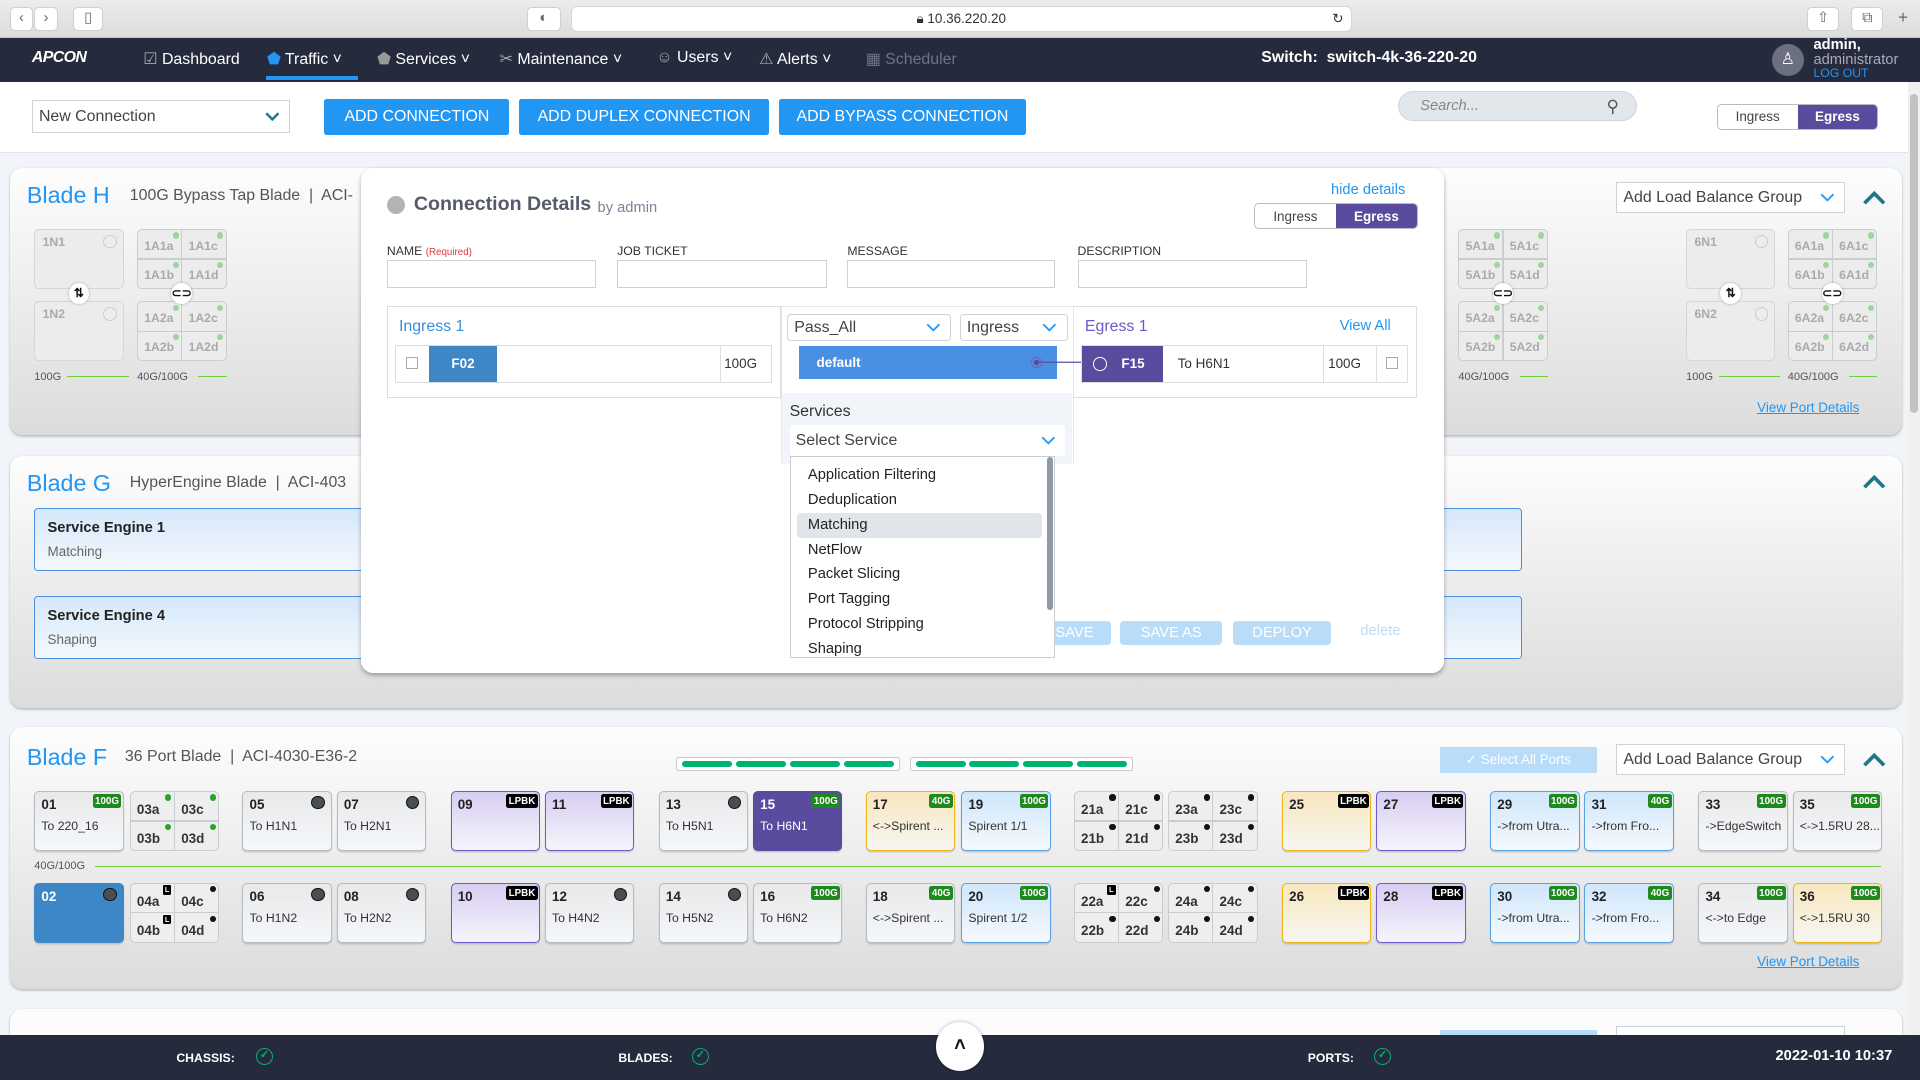  What do you see at coordinates (561, 59) in the screenshot?
I see `nav-maintenance: ✂ Maintenance ˅` at bounding box center [561, 59].